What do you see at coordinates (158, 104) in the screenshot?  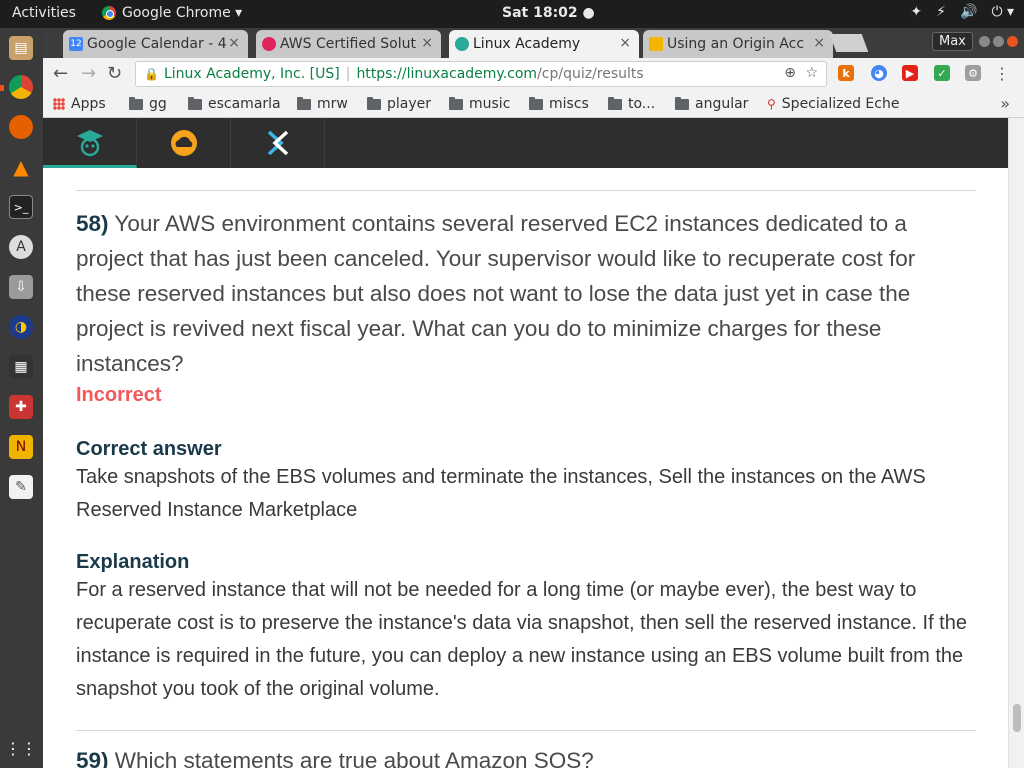 I see `bookmark-label: gg` at bounding box center [158, 104].